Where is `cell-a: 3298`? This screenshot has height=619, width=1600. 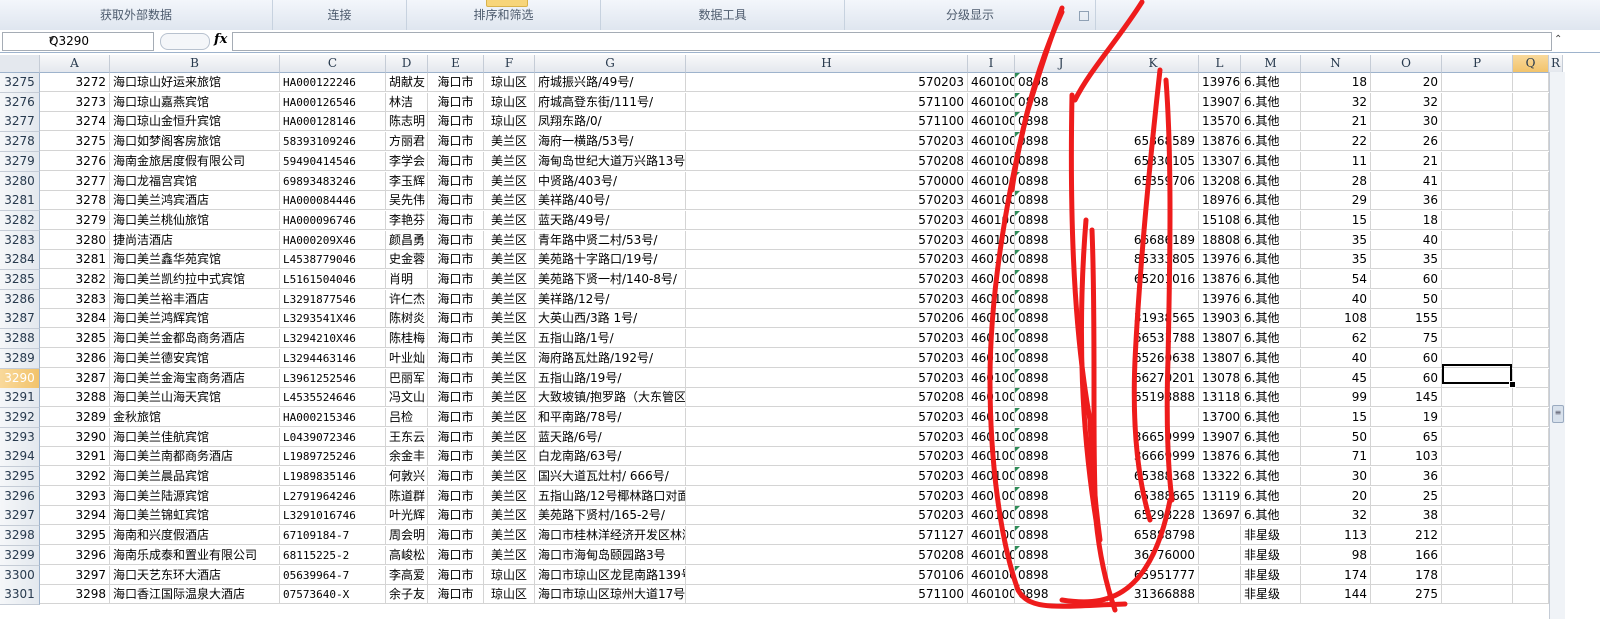 cell-a: 3298 is located at coordinates (75, 595).